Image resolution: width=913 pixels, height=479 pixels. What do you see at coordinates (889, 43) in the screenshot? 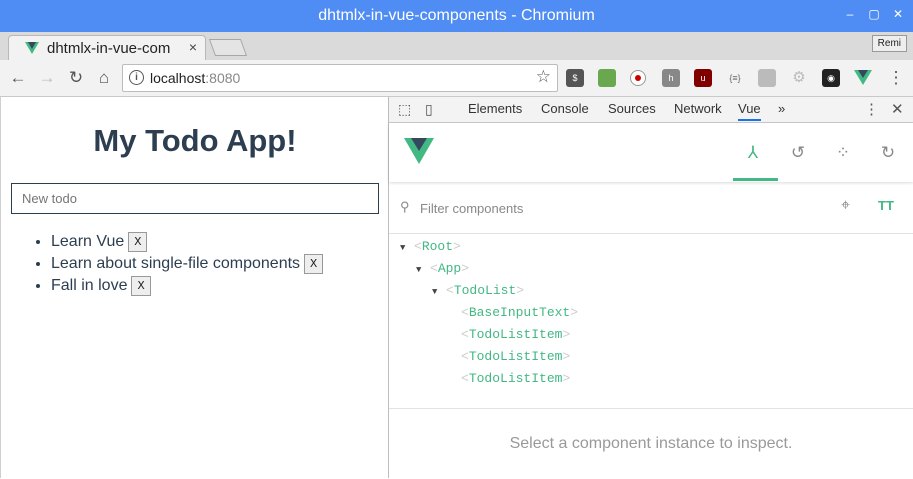
I see `profile-badge: Remi` at bounding box center [889, 43].